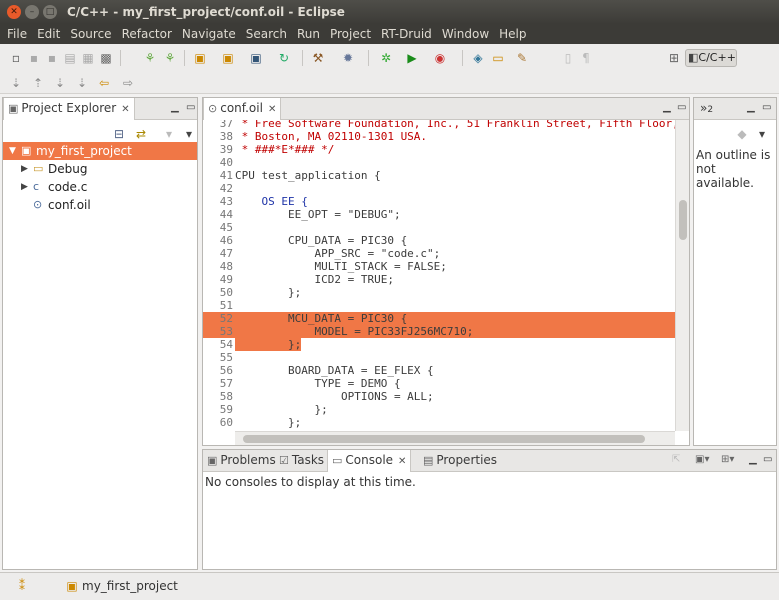 This screenshot has width=779, height=600. I want to click on code-line: 52 MCU_DATA = PIC30 {, so click(439, 318).